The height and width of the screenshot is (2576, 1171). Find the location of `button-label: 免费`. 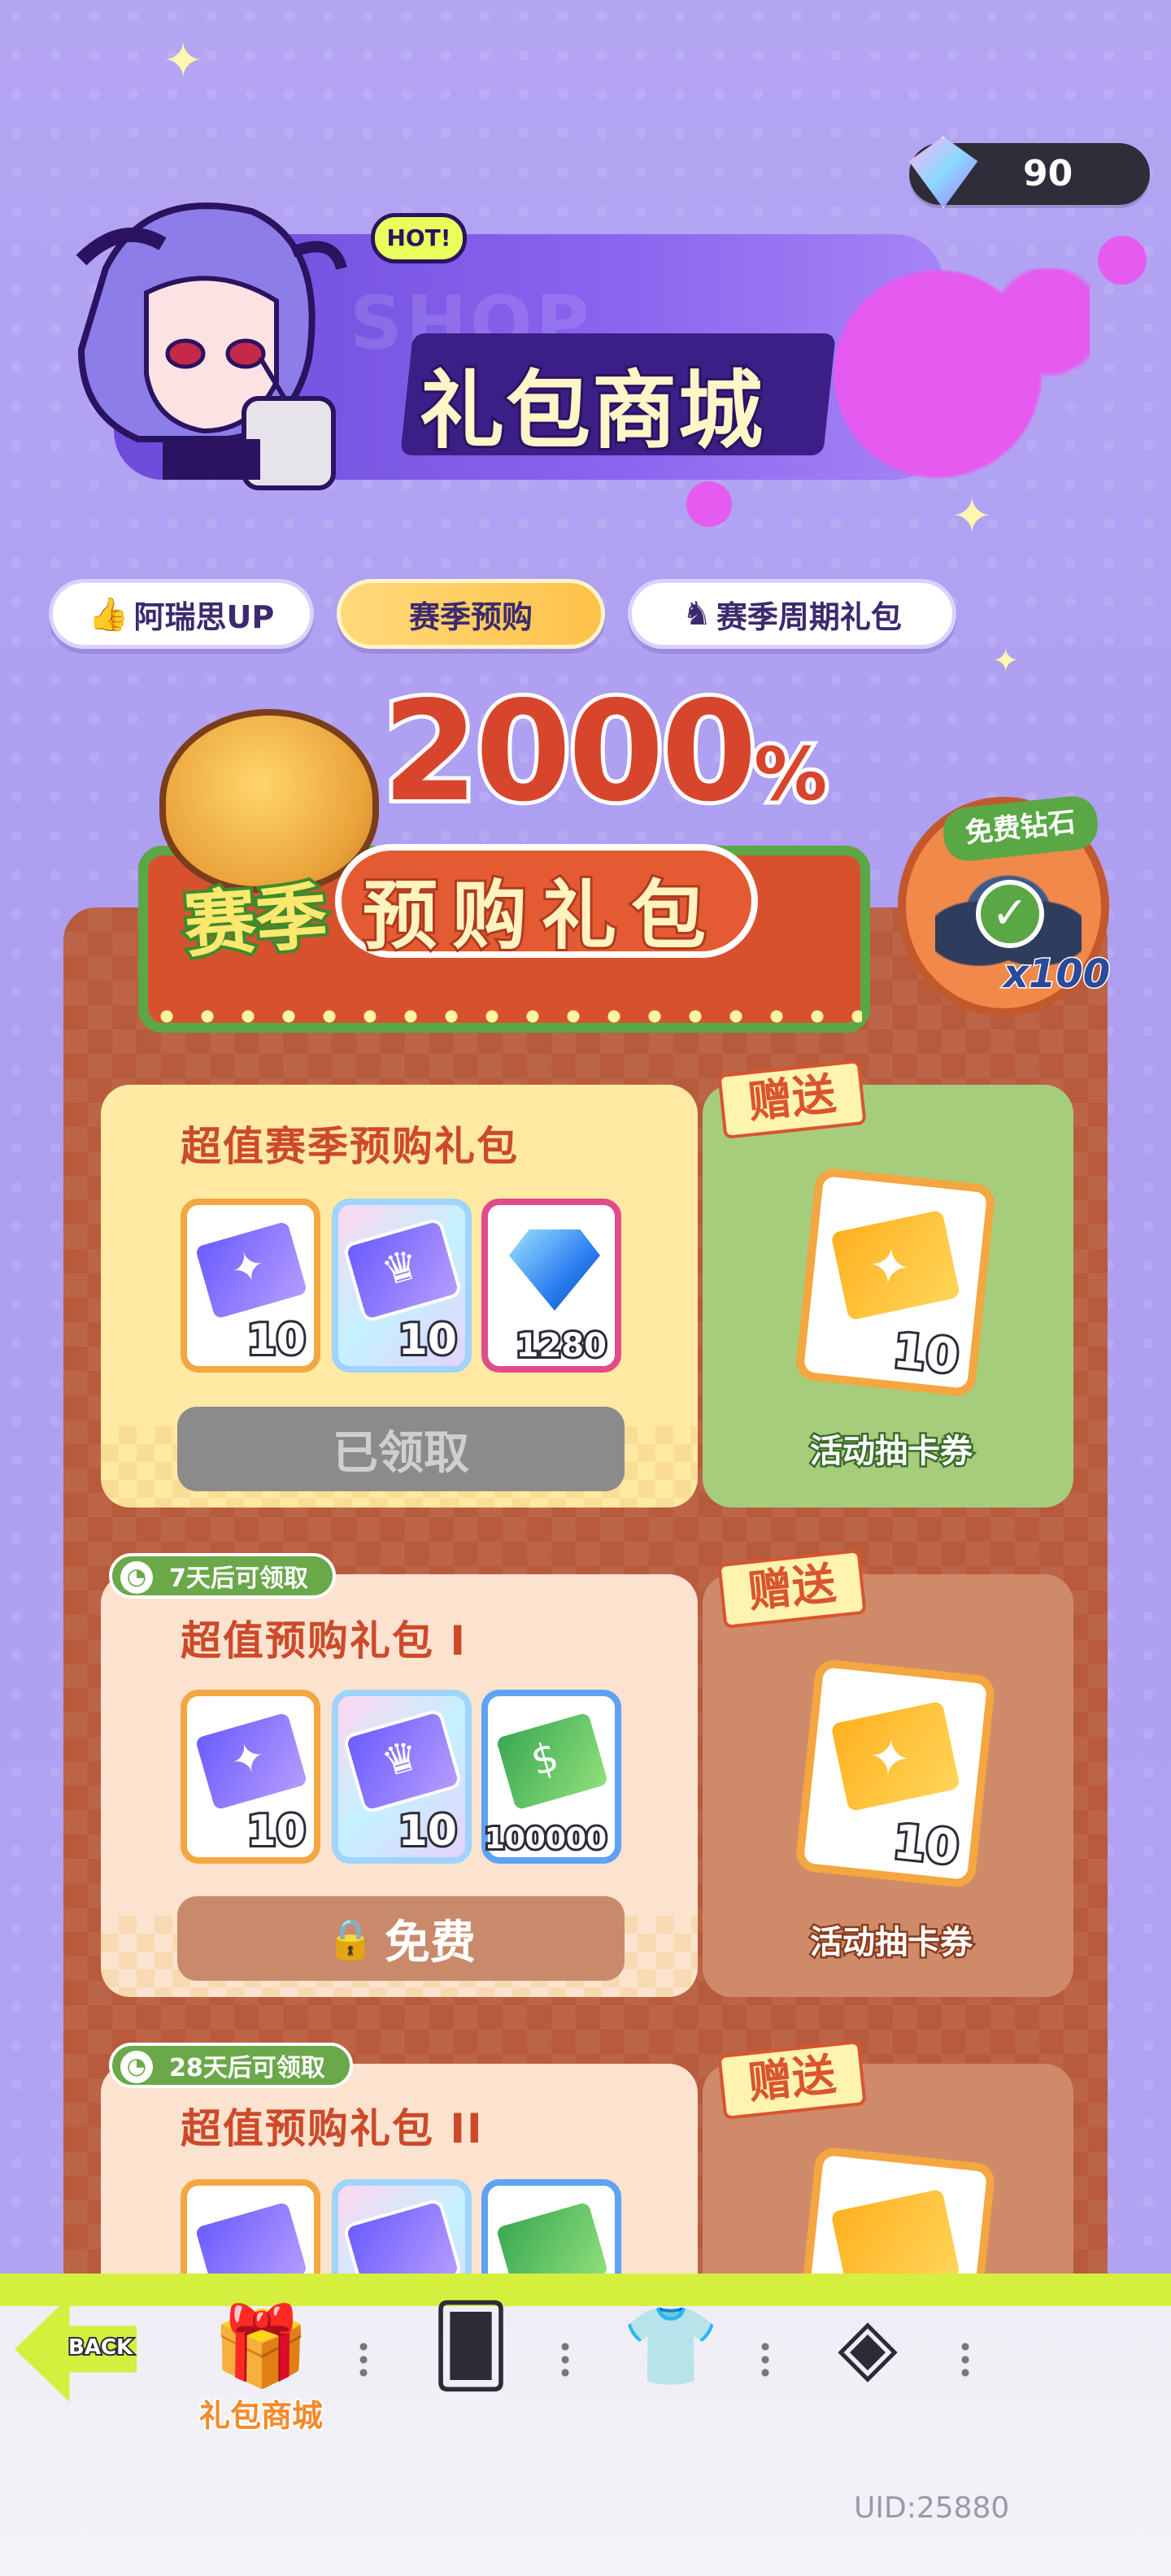

button-label: 免费 is located at coordinates (430, 1943).